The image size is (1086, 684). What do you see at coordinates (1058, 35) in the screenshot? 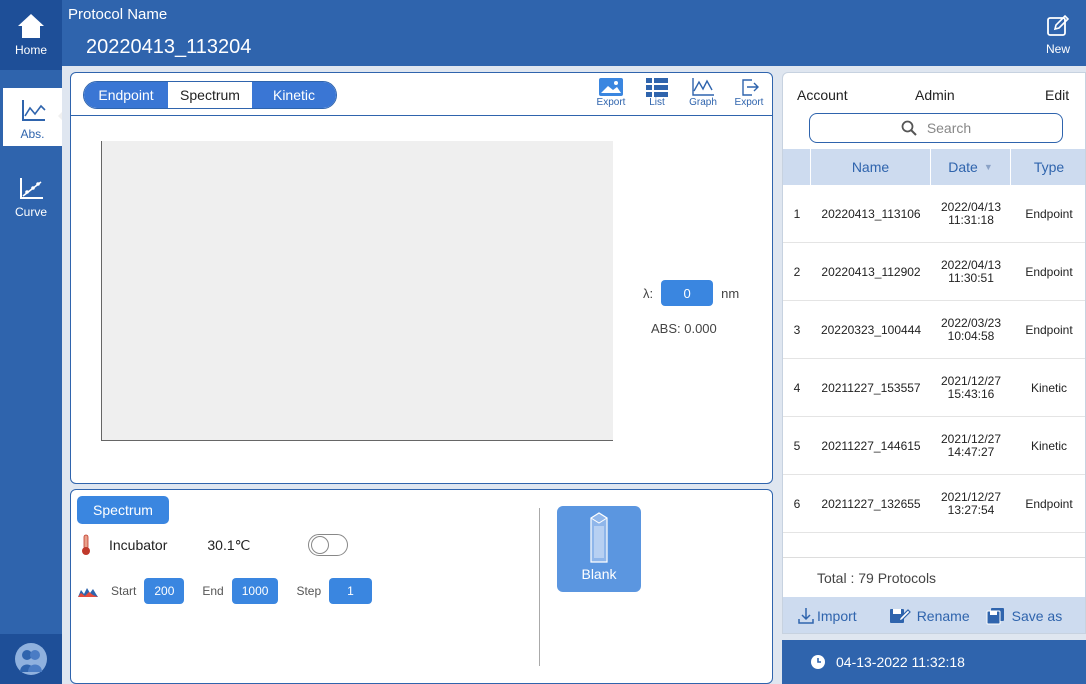
I see `new-button: New` at bounding box center [1058, 35].